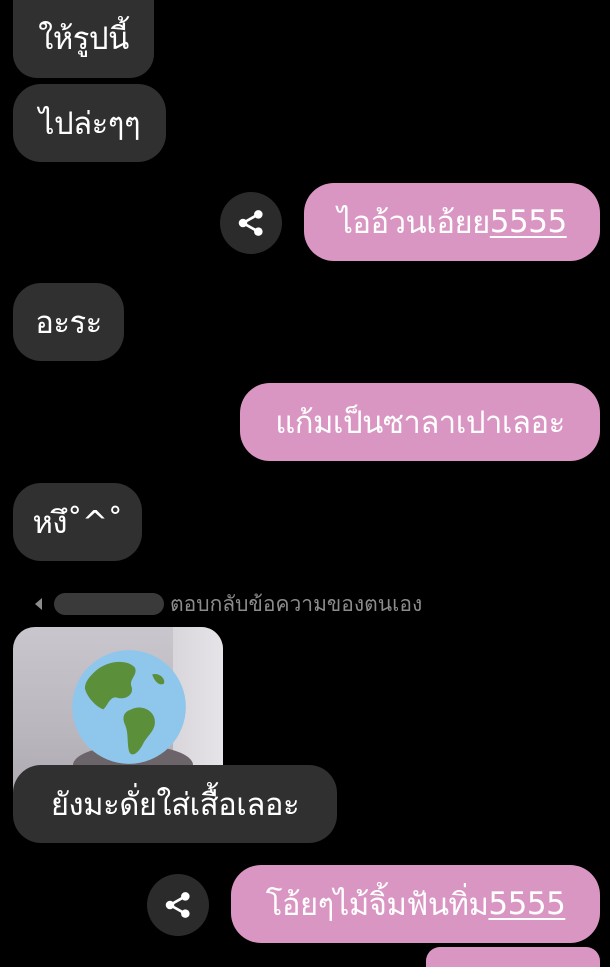  I want to click on message-text: ให้รูปนี้, so click(83, 39).